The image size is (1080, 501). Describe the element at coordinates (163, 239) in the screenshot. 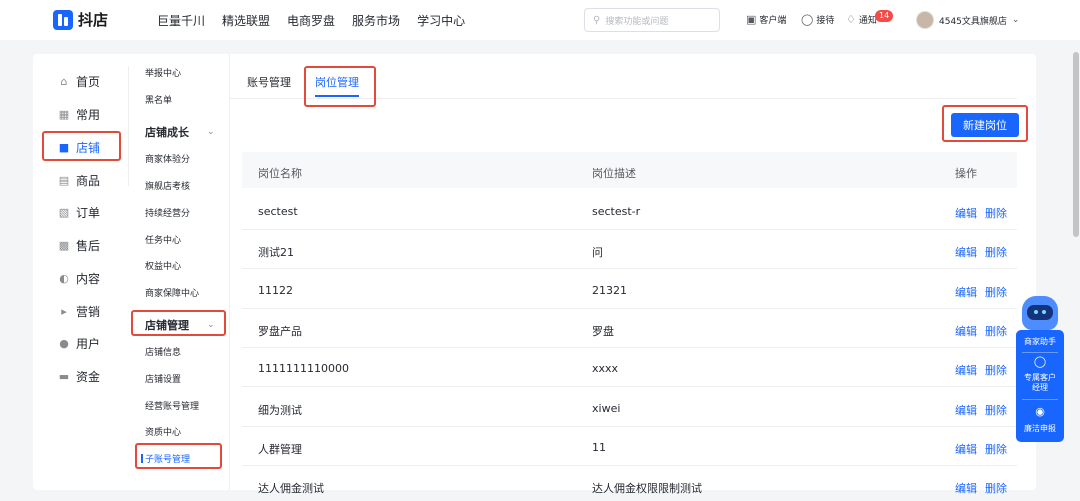

I see `nav2-item-task-center: 任务中心` at that location.